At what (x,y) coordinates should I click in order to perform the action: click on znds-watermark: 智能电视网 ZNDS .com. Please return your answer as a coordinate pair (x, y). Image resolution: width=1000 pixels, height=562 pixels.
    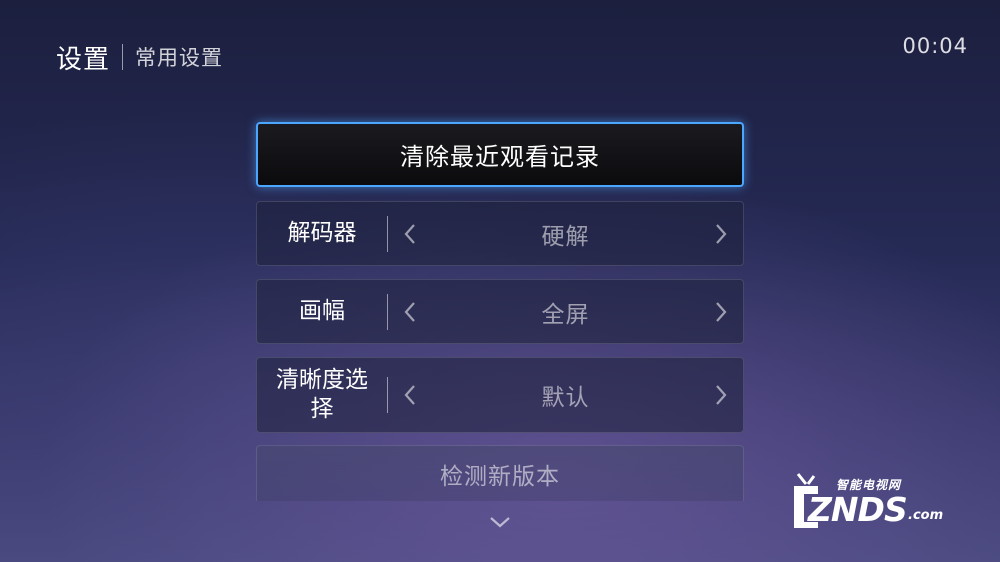
    Looking at the image, I should click on (875, 497).